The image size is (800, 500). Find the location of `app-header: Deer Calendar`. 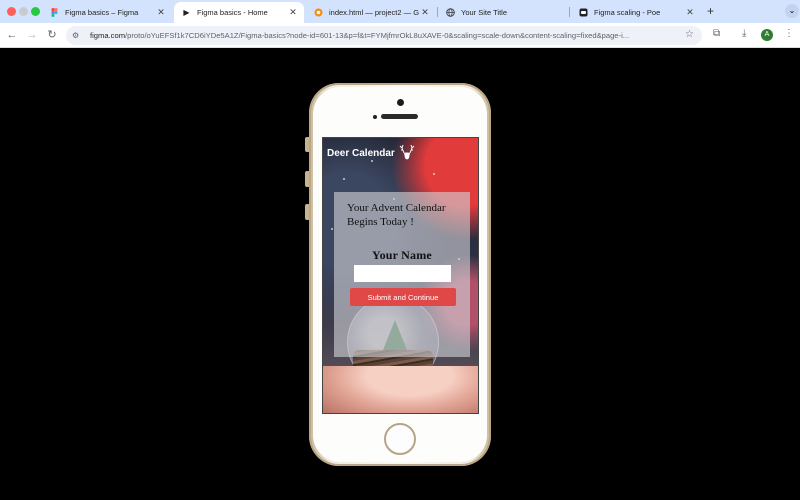

app-header: Deer Calendar is located at coordinates (371, 153).